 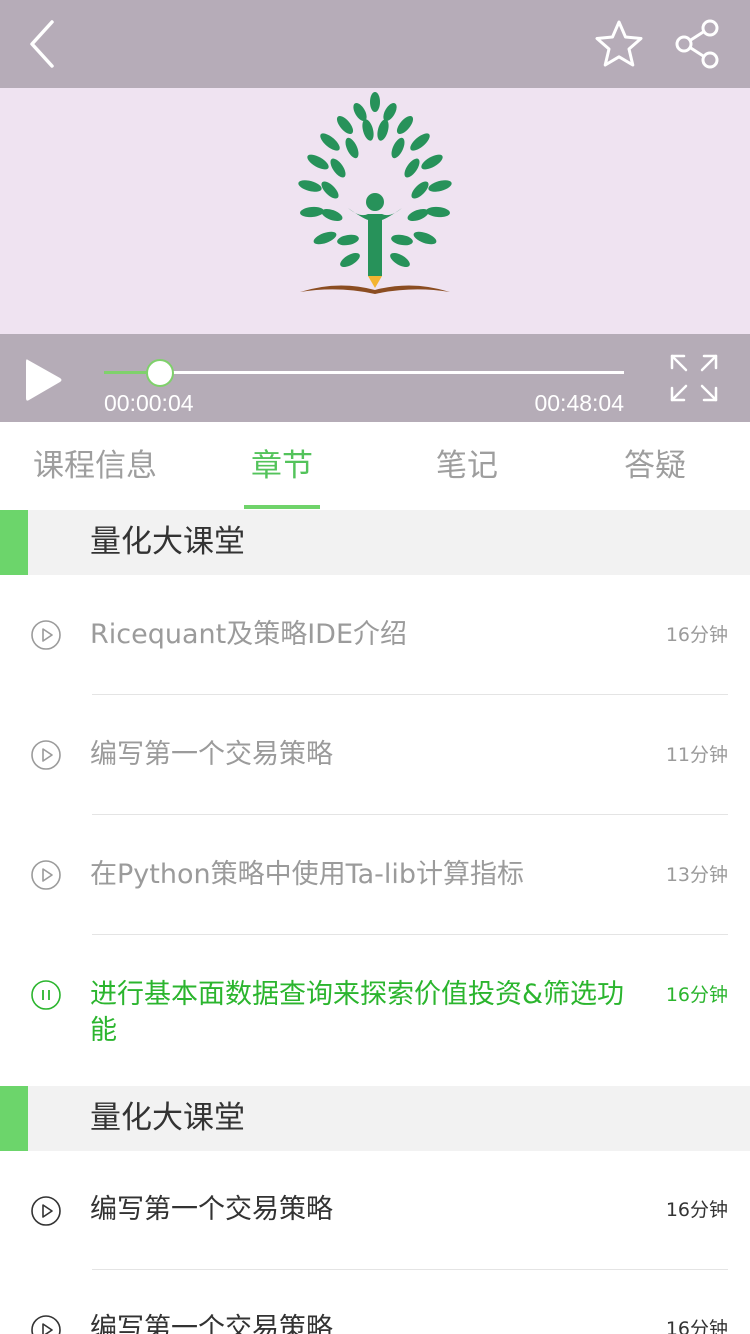 I want to click on course-tabs: 课程信息 章节 笔记 答疑, so click(x=375, y=466).